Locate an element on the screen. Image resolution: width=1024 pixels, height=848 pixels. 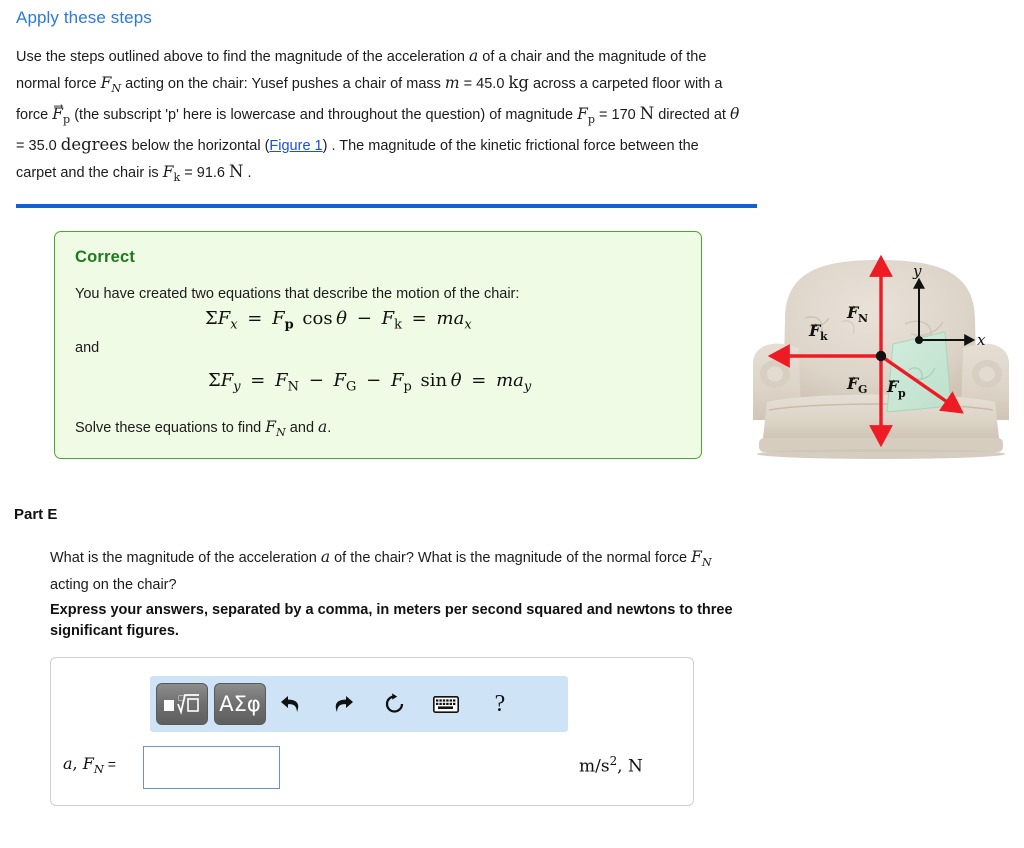
axis-origin-dot is located at coordinates (919, 340).